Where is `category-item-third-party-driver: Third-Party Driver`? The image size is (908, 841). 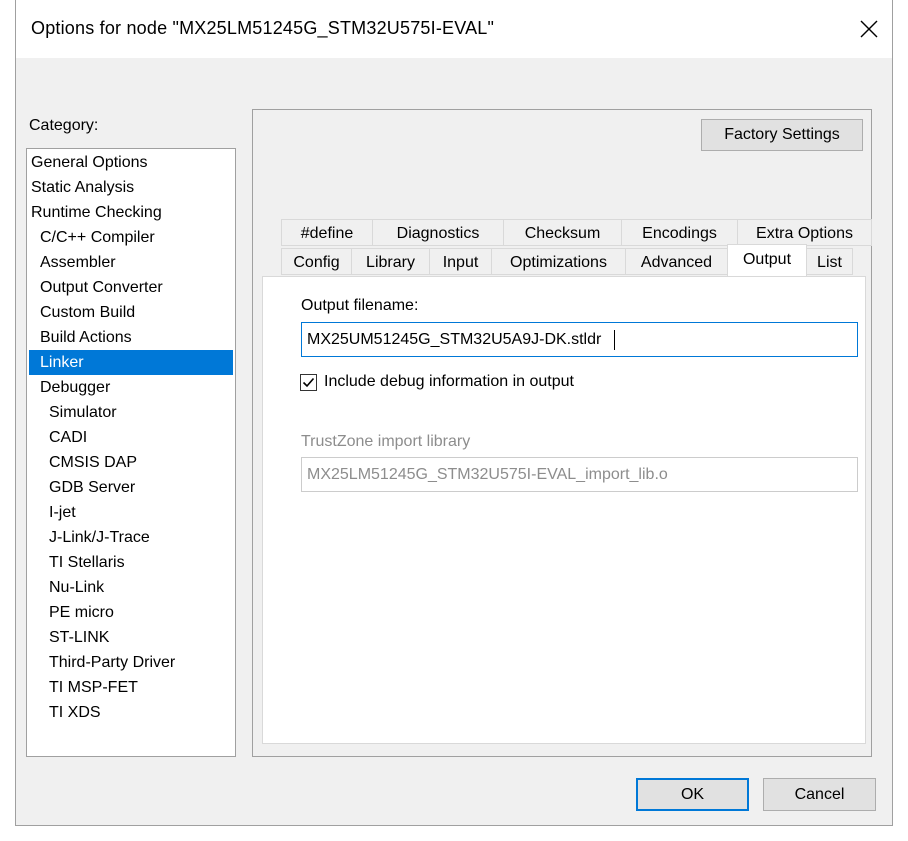 category-item-third-party-driver: Third-Party Driver is located at coordinates (130, 662).